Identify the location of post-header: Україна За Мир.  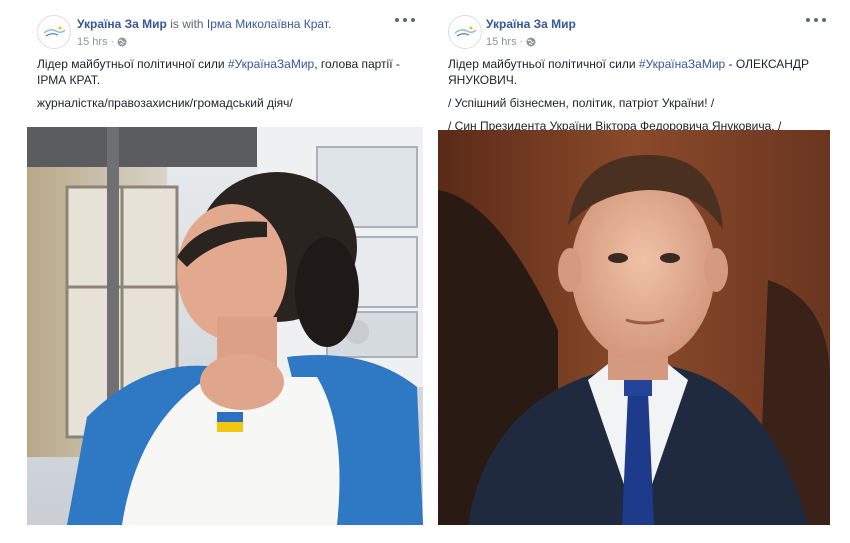
(531, 24).